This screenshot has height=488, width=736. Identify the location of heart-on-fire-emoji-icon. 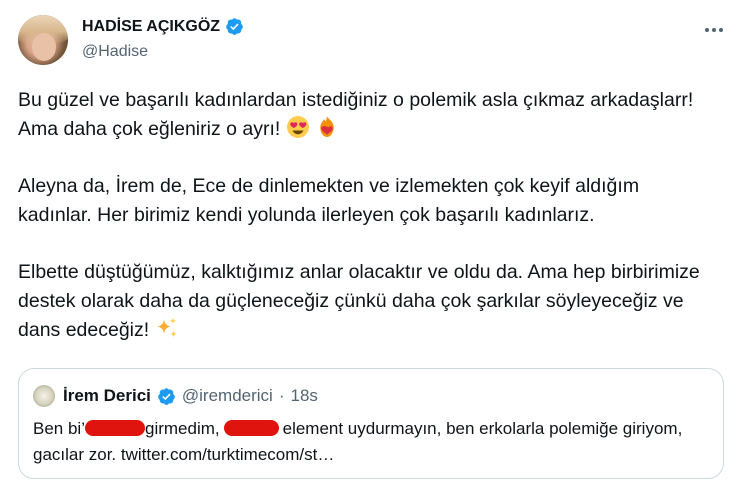
(327, 126).